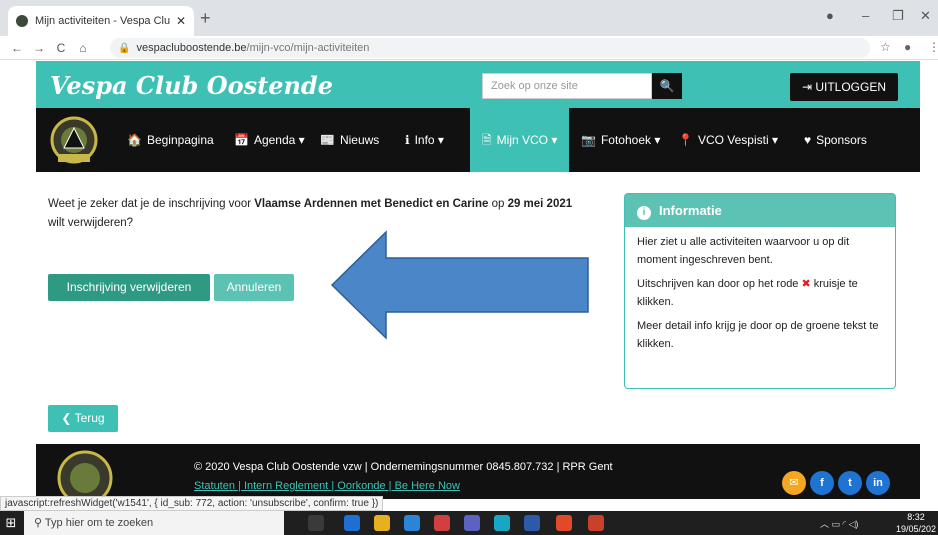 The width and height of the screenshot is (938, 535). What do you see at coordinates (498, 204) in the screenshot?
I see `confirm-text-2: op` at bounding box center [498, 204].